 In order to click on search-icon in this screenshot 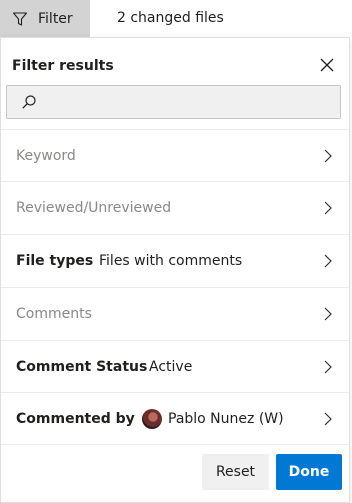, I will do `click(29, 102)`.